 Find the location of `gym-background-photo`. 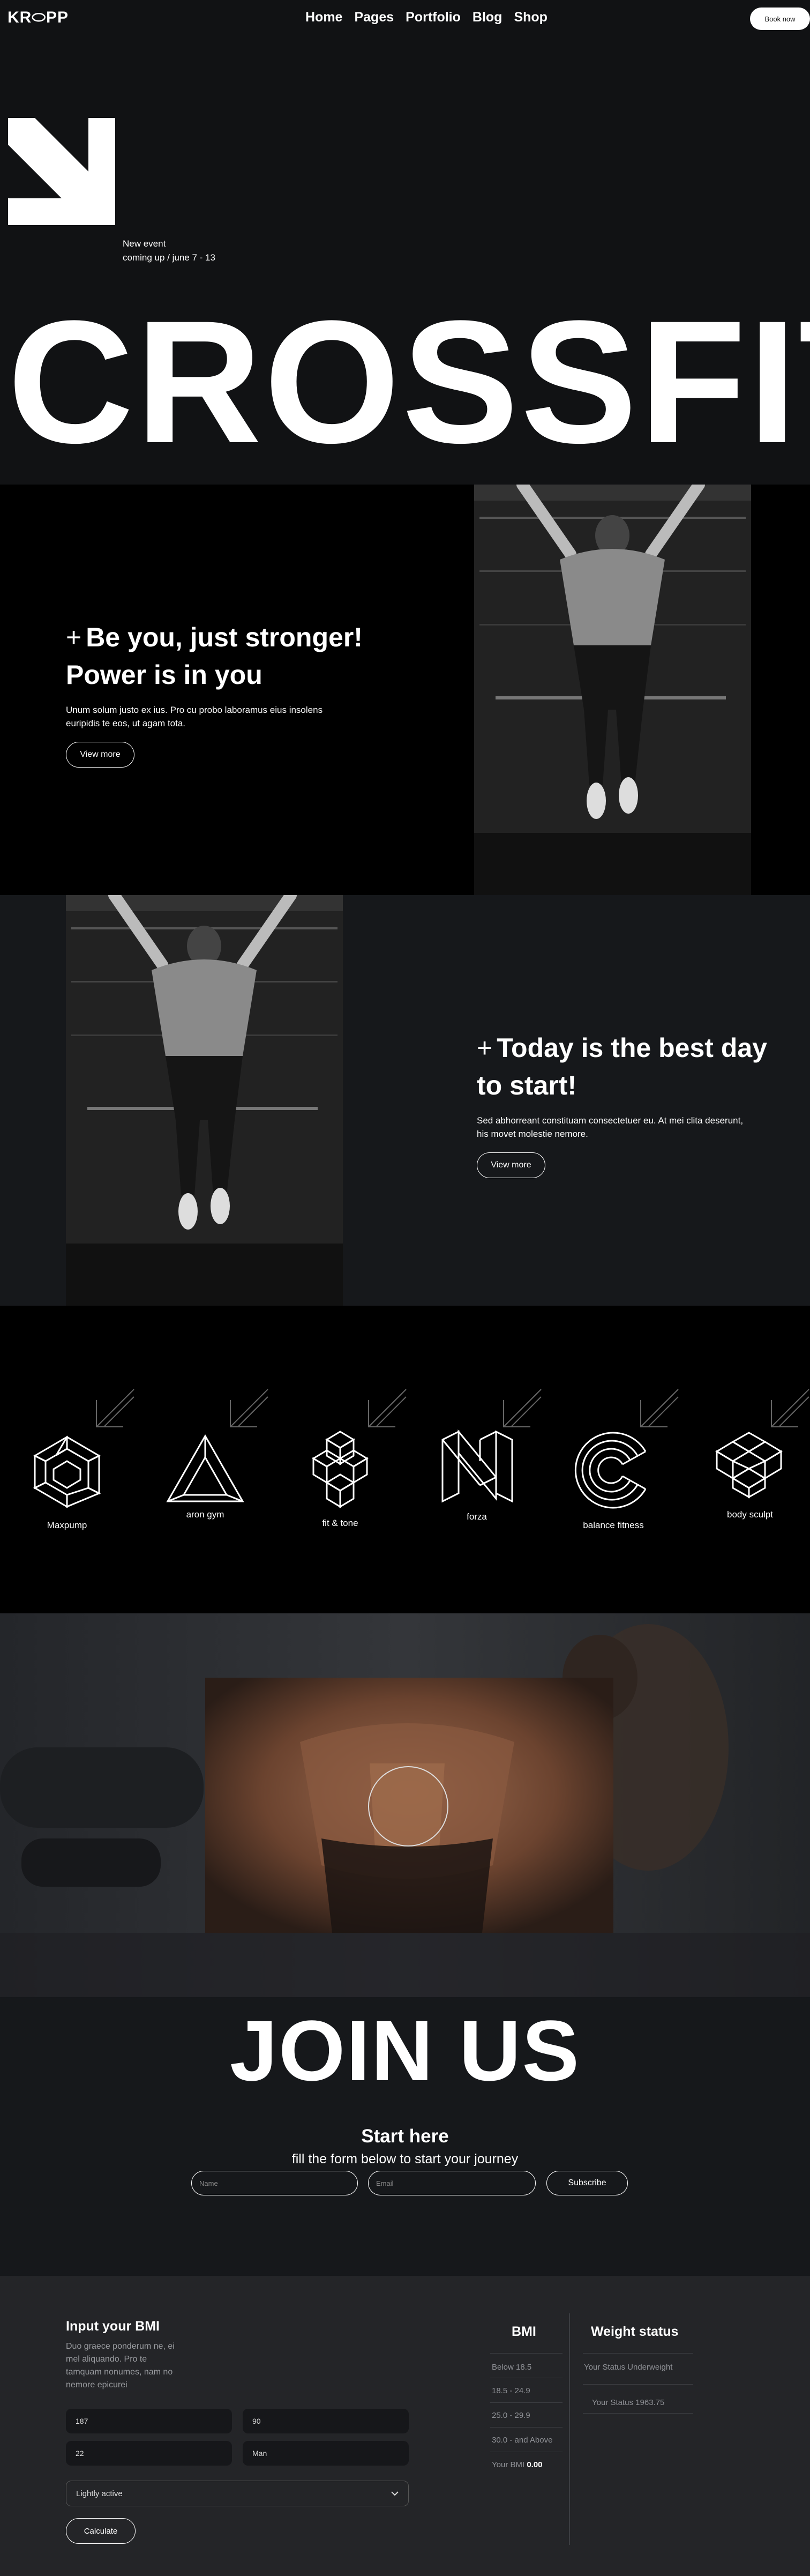

gym-background-photo is located at coordinates (405, 1805).